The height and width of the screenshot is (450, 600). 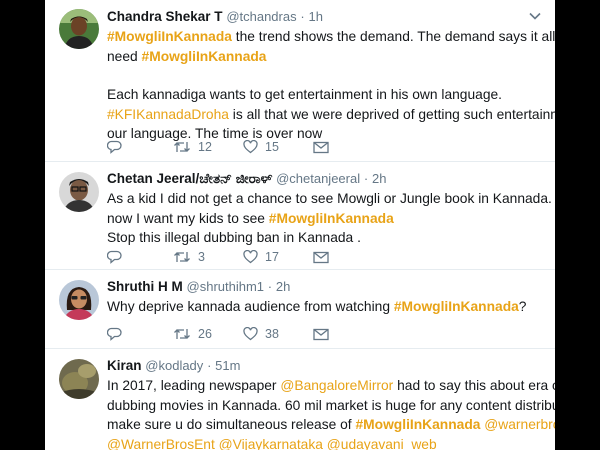 I want to click on author-name: Chandra Shekar T, so click(x=165, y=16).